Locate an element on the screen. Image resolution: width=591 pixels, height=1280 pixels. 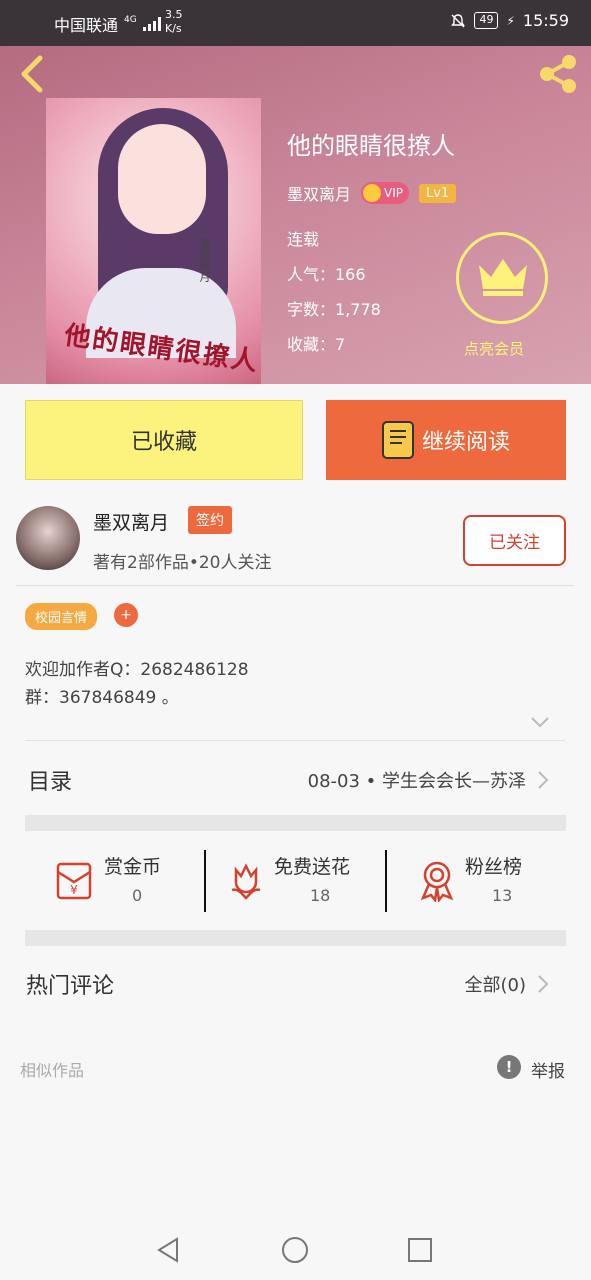
author-stats: 著有2部作品•20人关注 is located at coordinates (182, 563).